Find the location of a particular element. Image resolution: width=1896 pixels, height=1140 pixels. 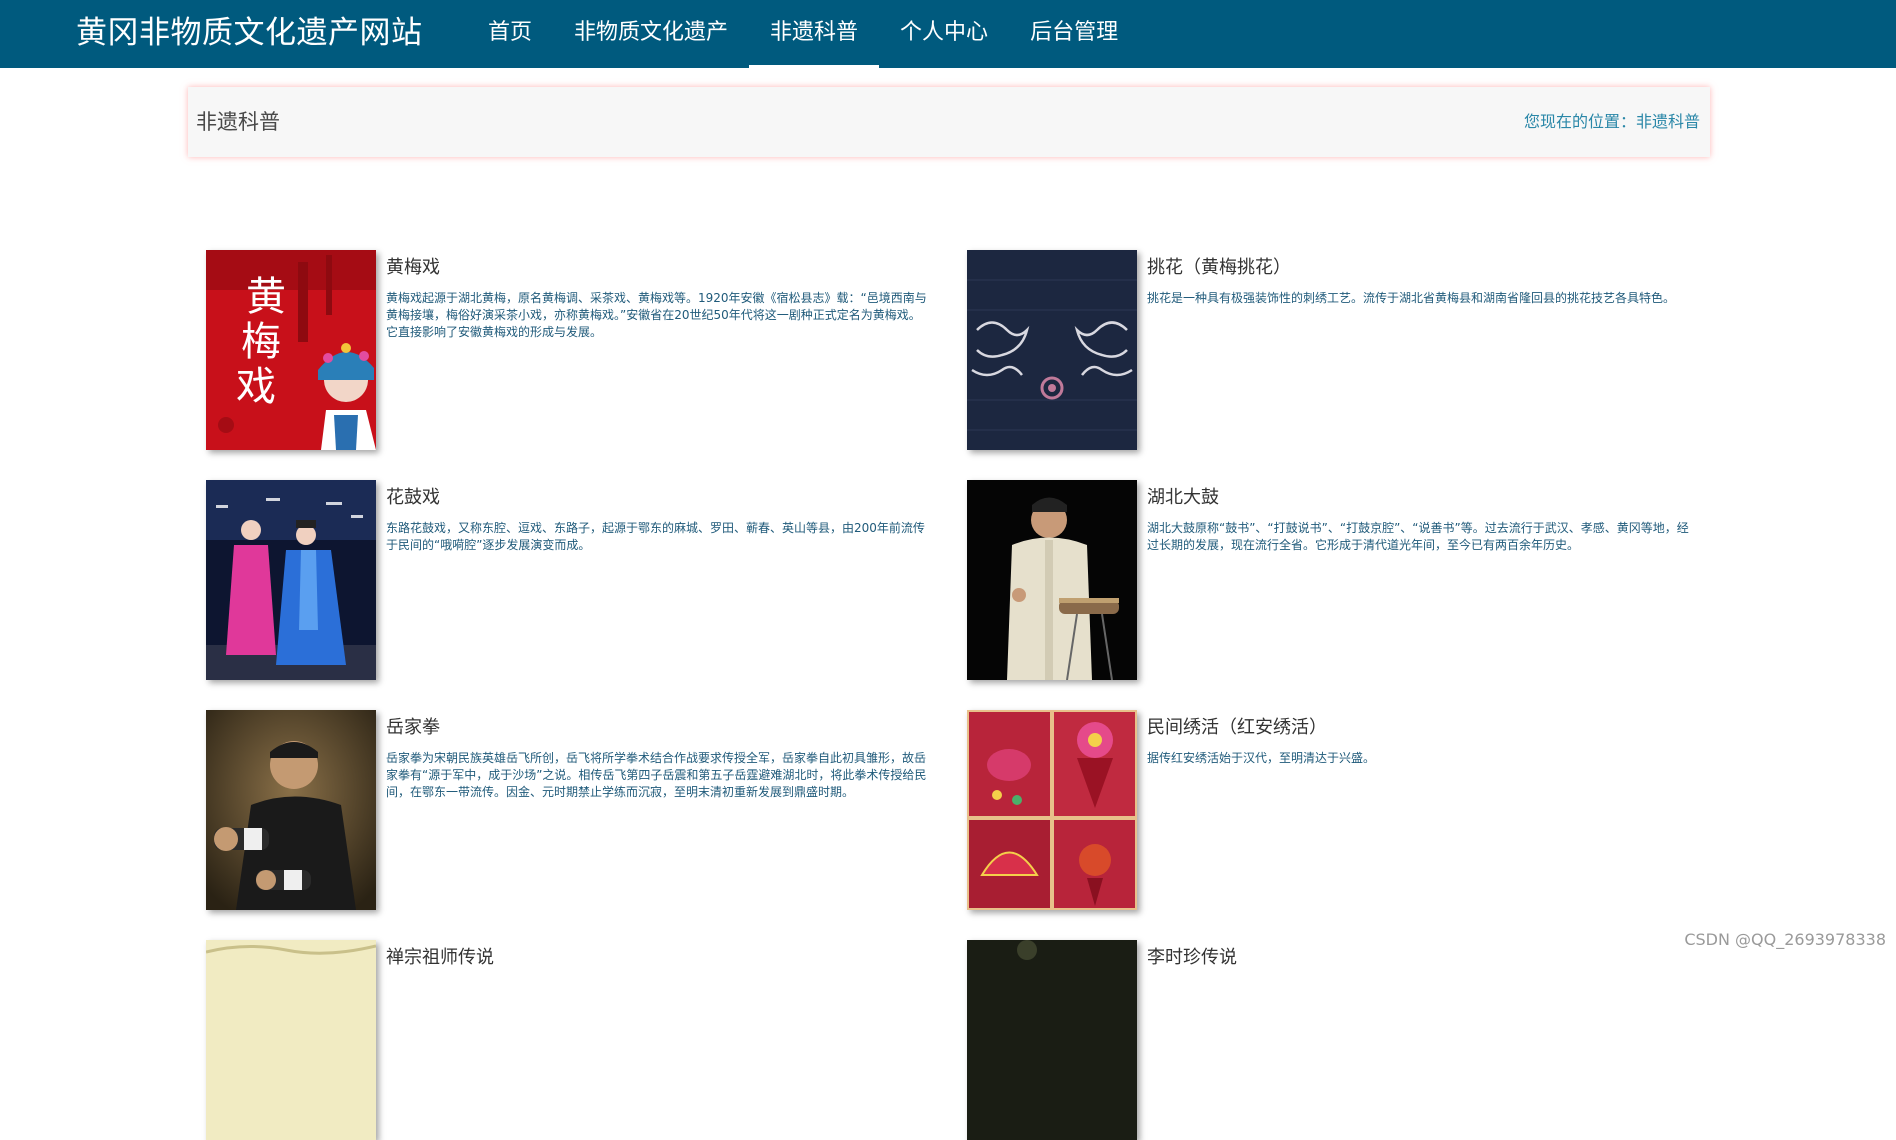

site-title: 黄冈非物质文化遗产网站 is located at coordinates (249, 33).